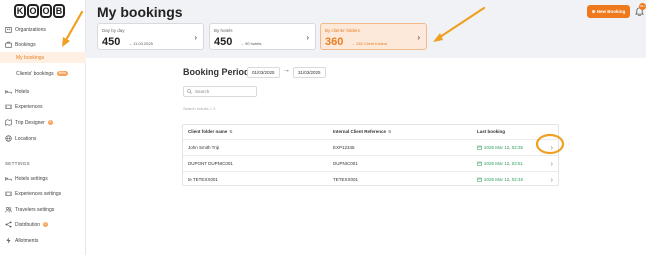  I want to click on column-header-label: Last booking, so click(491, 131).